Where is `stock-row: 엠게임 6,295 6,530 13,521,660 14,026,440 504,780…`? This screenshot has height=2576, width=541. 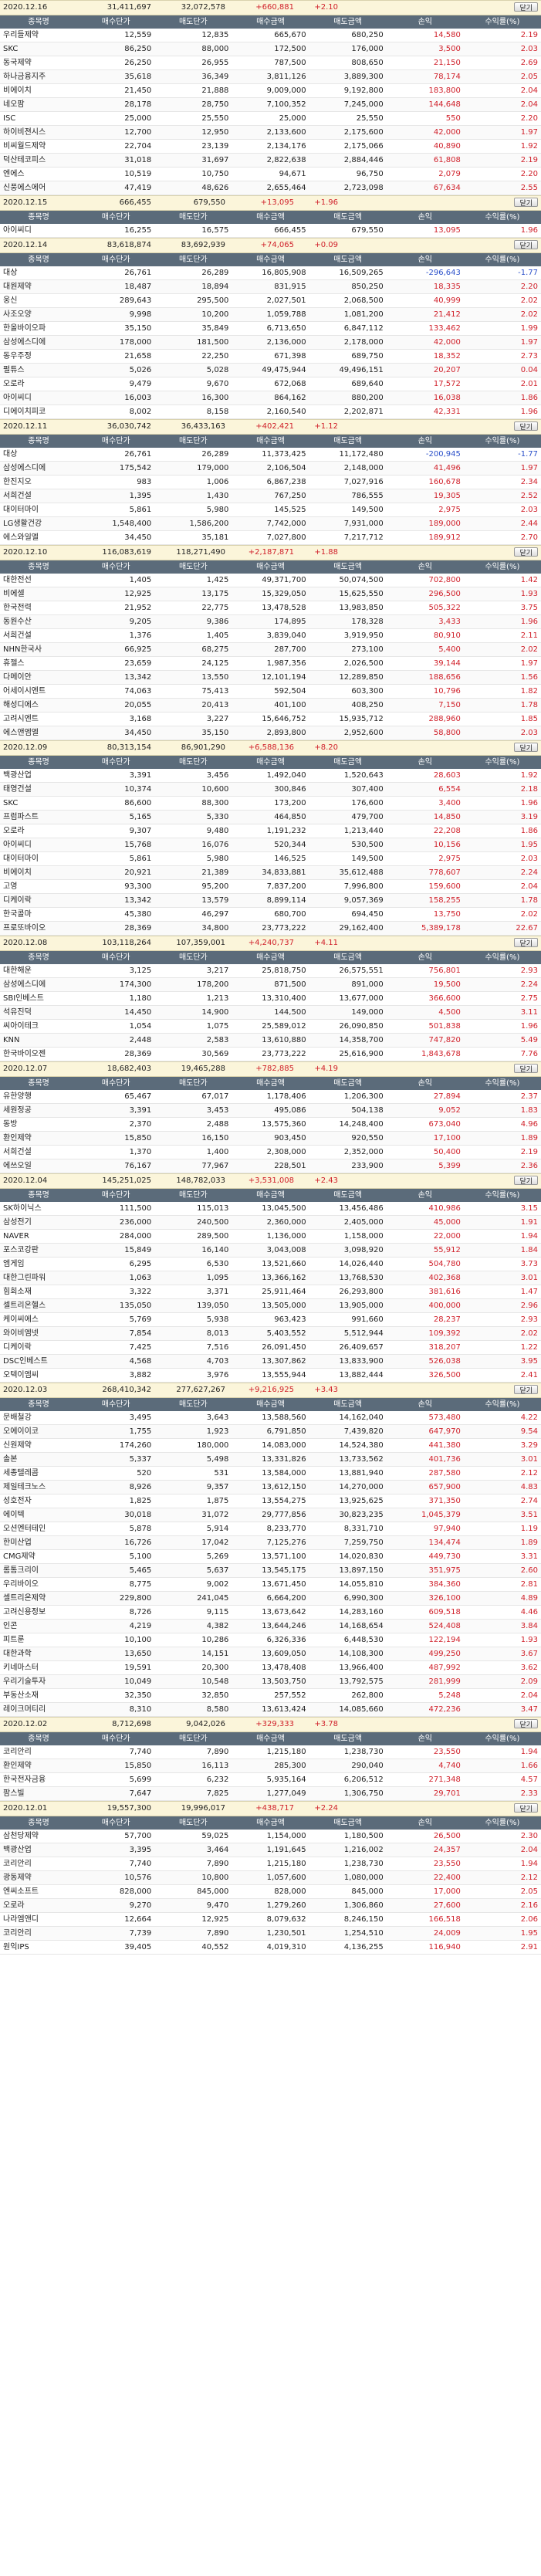
stock-row: 엠게임 6,295 6,530 13,521,660 14,026,440 504,780… is located at coordinates (270, 1265).